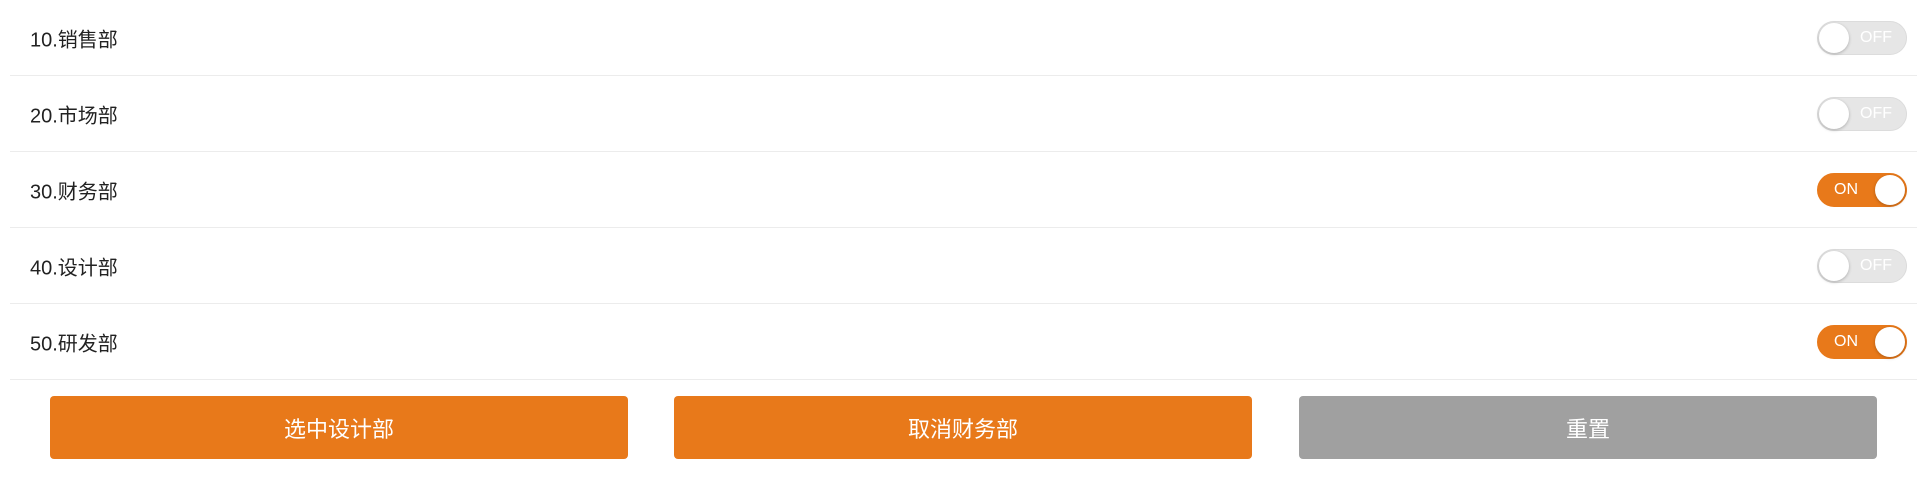 The height and width of the screenshot is (483, 1920). I want to click on action-bar: 选中设计部 取消财务部 重置, so click(963, 427).